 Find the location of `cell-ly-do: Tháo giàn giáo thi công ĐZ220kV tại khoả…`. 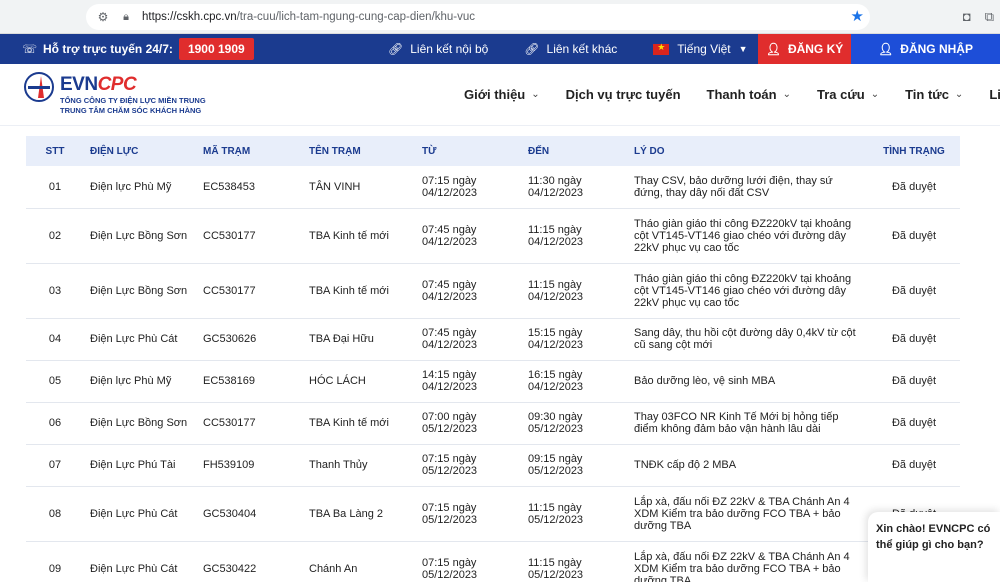

cell-ly-do: Tháo giàn giáo thi công ĐZ220kV tại khoả… is located at coordinates (748, 236).